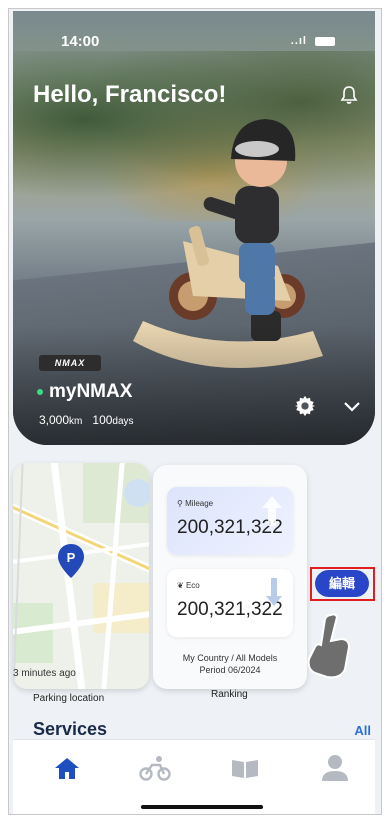  Describe the element at coordinates (362, 730) in the screenshot. I see `services-all-link: All` at that location.